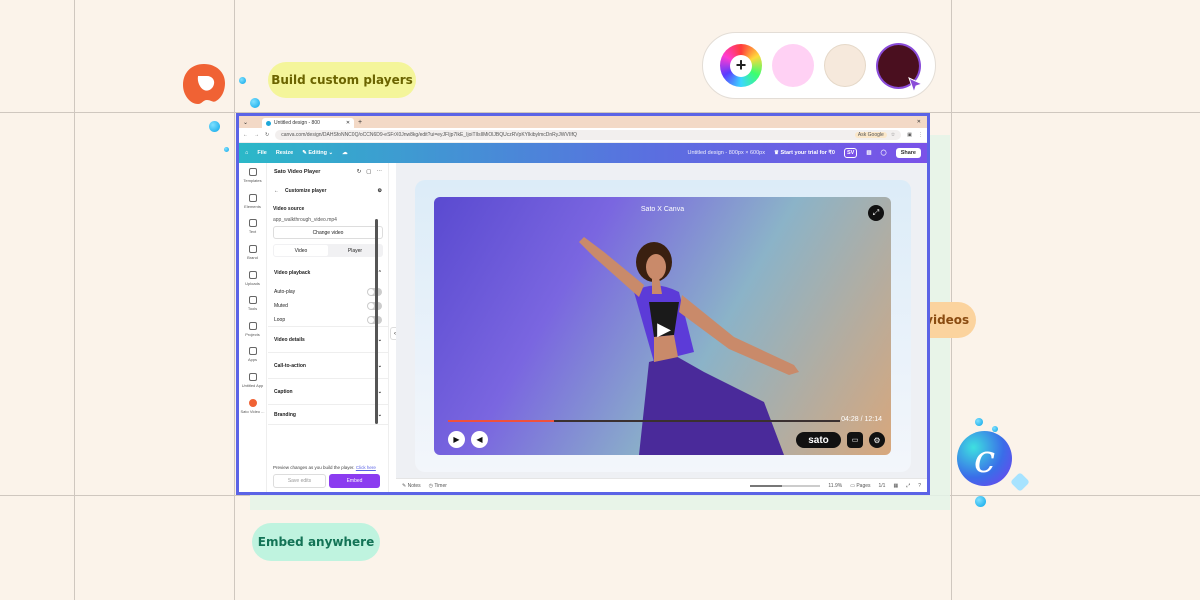  What do you see at coordinates (328, 415) in the screenshot?
I see `section-branding: Branding ⌄` at bounding box center [328, 415].